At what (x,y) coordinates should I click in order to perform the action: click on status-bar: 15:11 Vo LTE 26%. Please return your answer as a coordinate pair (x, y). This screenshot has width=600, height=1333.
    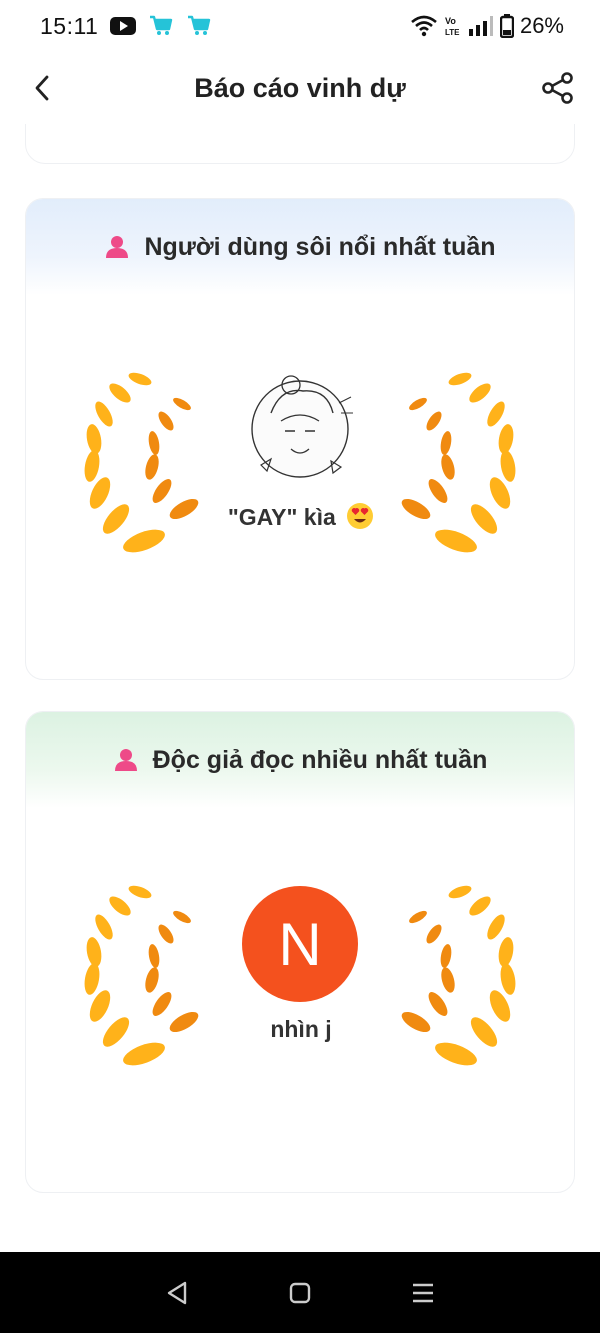
    Looking at the image, I should click on (300, 26).